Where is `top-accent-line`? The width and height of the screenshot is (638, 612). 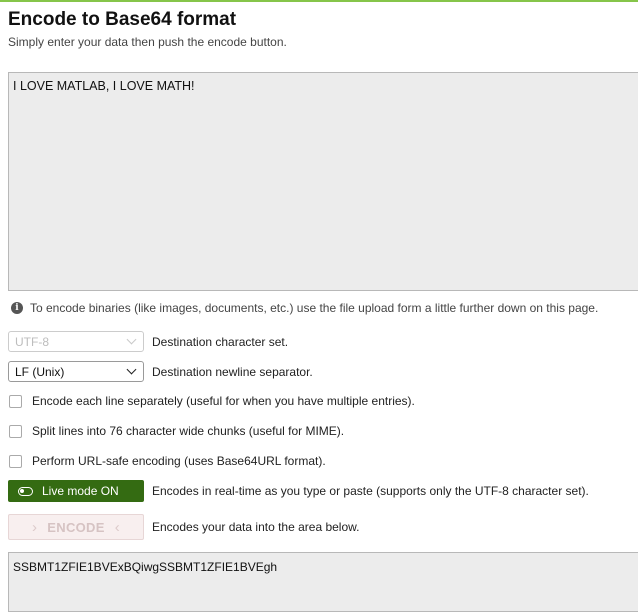
top-accent-line is located at coordinates (319, 1).